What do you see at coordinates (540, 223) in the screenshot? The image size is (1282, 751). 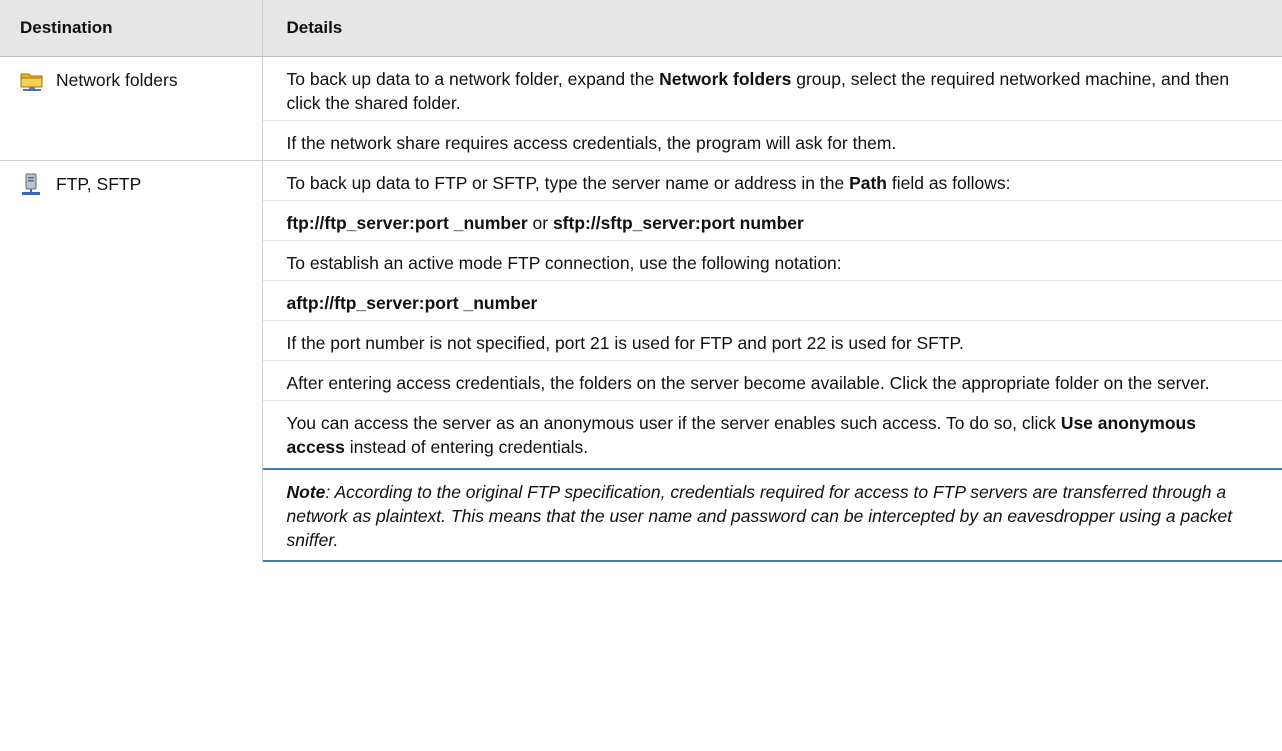 I see `paragraph-text: or` at bounding box center [540, 223].